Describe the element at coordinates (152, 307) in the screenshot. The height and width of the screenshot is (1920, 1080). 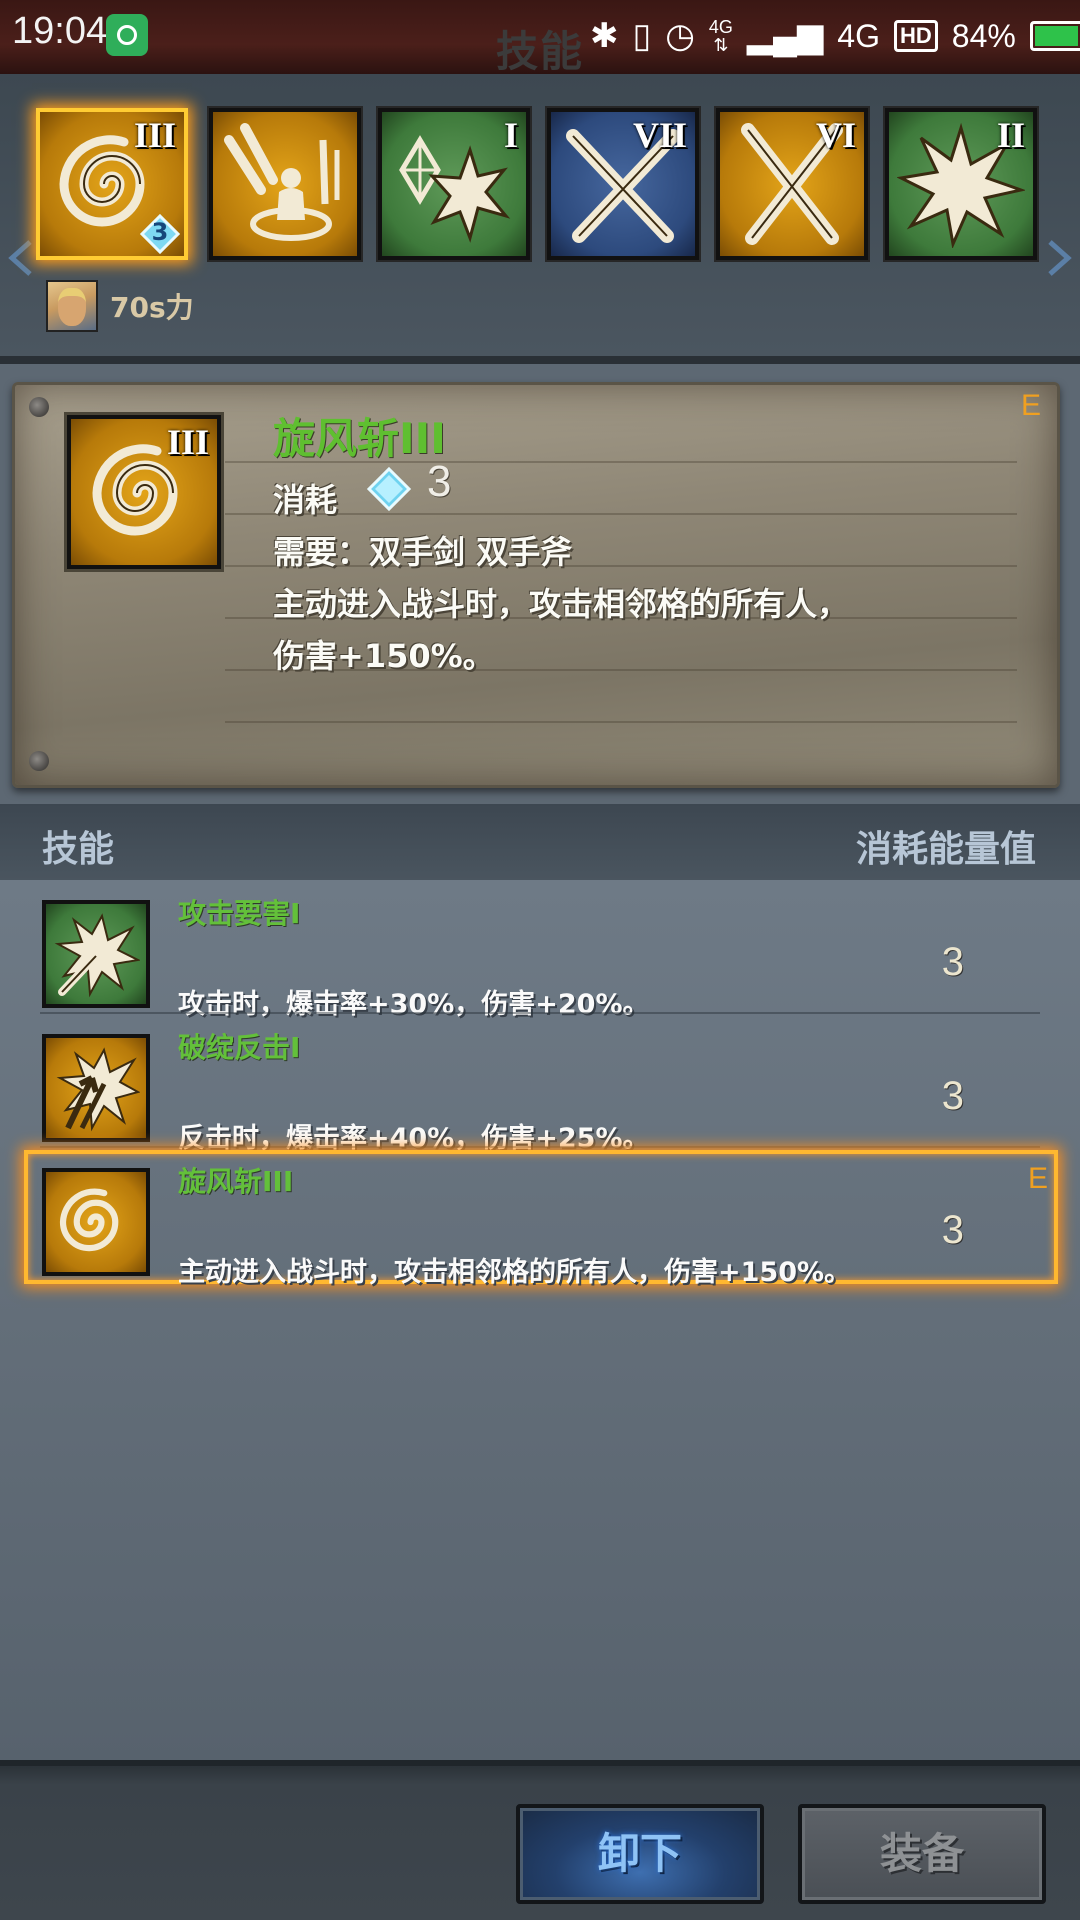
I see `hero-name: 70s力` at that location.